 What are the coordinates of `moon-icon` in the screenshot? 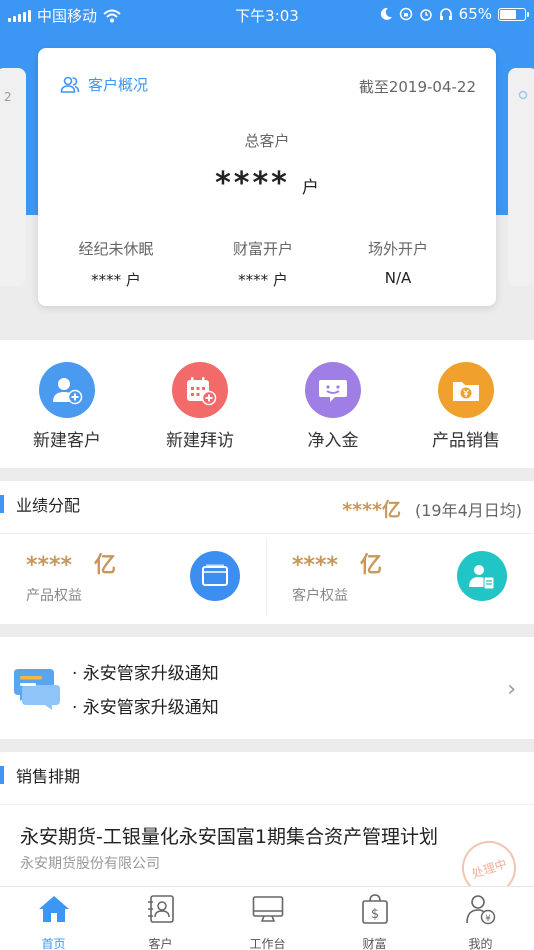 It's located at (386, 13).